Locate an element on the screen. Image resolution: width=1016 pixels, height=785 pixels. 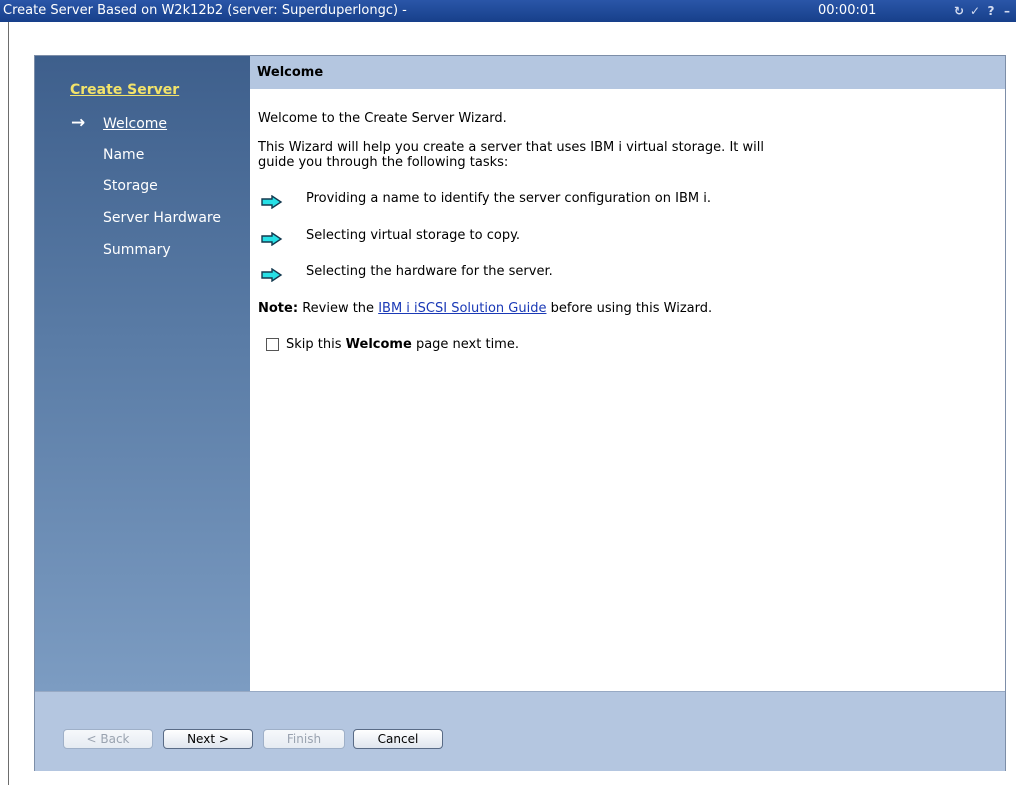
intro-text: Welcome to the Create Server Wizard. is located at coordinates (382, 118).